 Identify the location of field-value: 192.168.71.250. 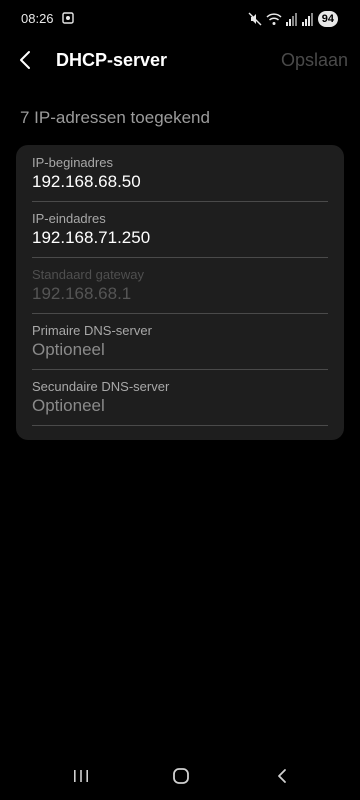
(91, 238).